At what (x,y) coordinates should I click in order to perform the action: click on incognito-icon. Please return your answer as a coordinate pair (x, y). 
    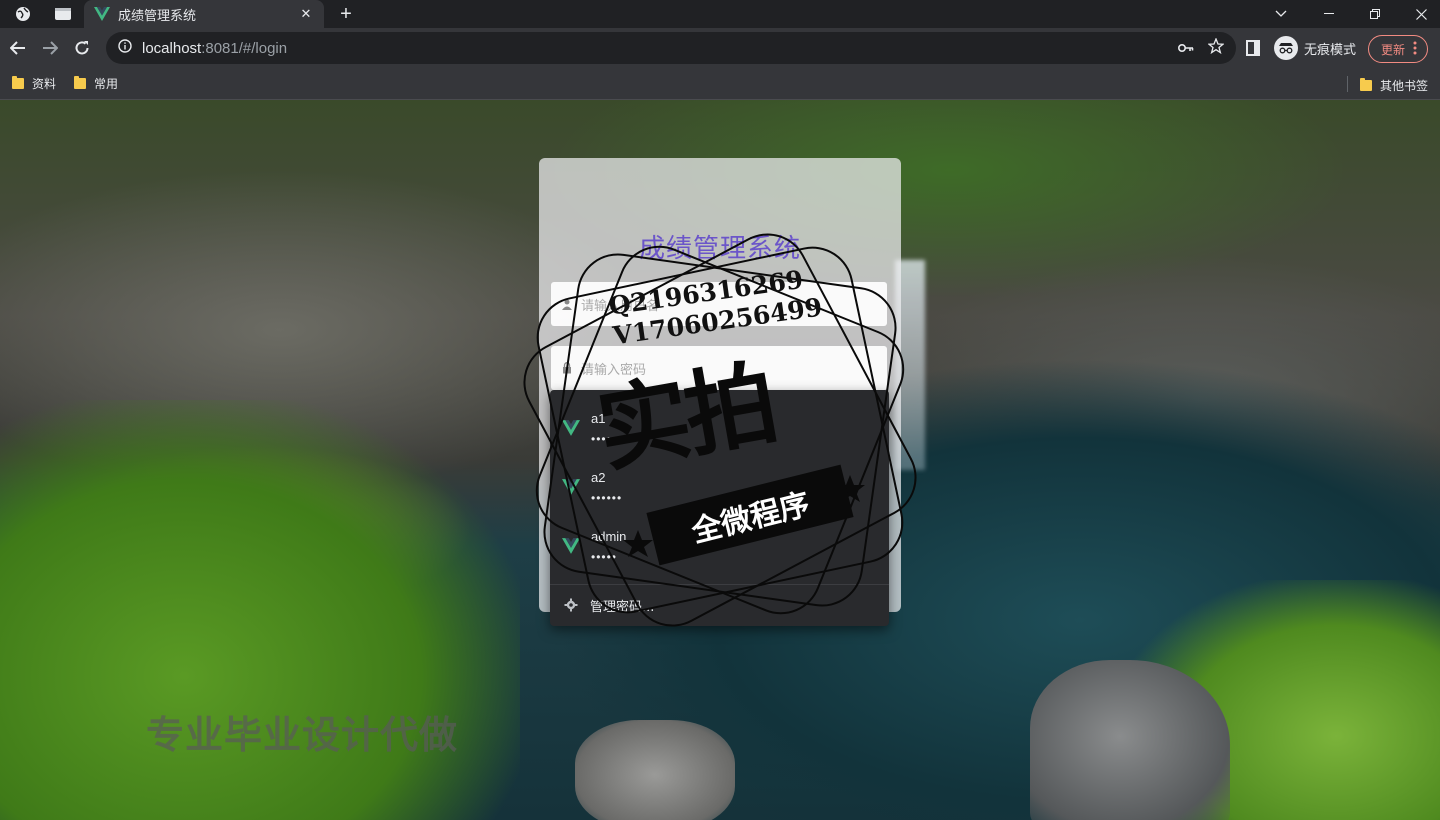
    Looking at the image, I should click on (1286, 48).